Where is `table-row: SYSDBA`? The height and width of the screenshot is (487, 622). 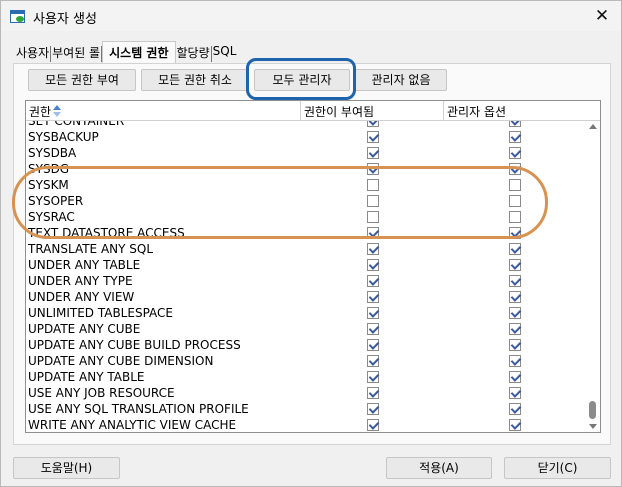
table-row: SYSDBA is located at coordinates (306, 153).